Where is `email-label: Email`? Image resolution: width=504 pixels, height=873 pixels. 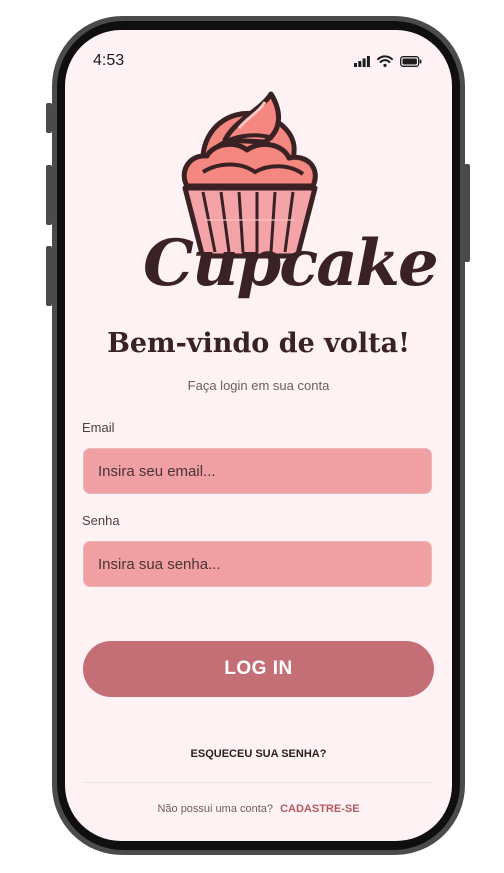 email-label: Email is located at coordinates (98, 427).